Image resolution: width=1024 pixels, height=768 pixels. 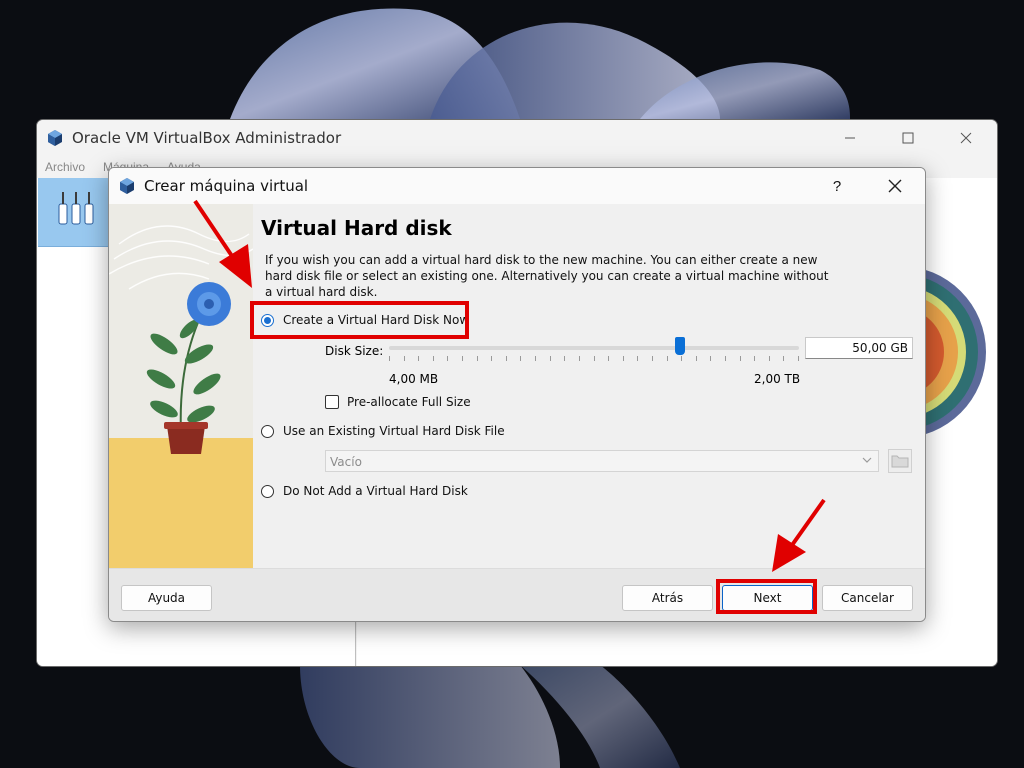 I want to click on existing-disk-combo-value: Vacío, so click(x=346, y=462).